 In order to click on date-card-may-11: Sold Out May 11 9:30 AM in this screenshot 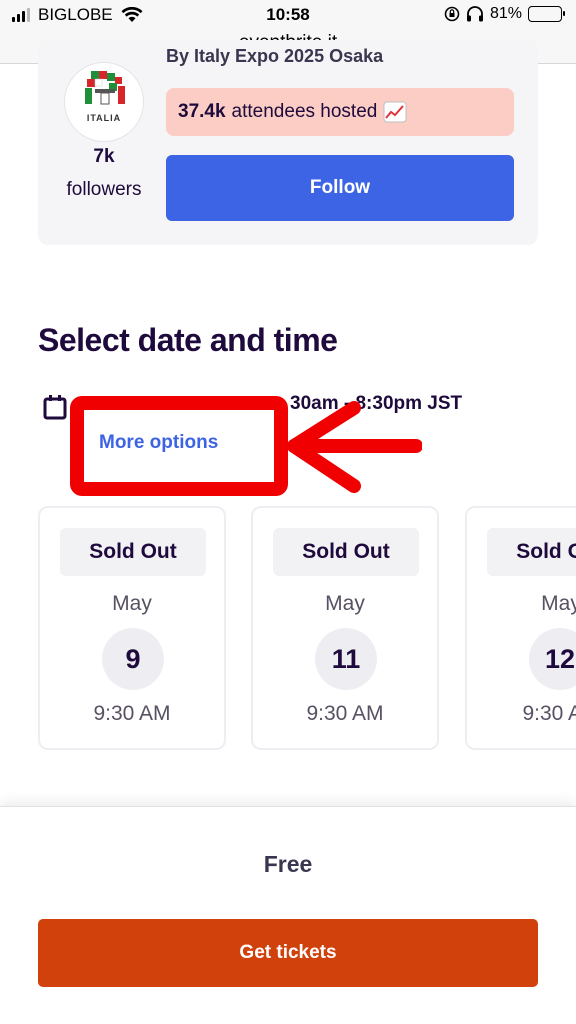, I will do `click(345, 628)`.